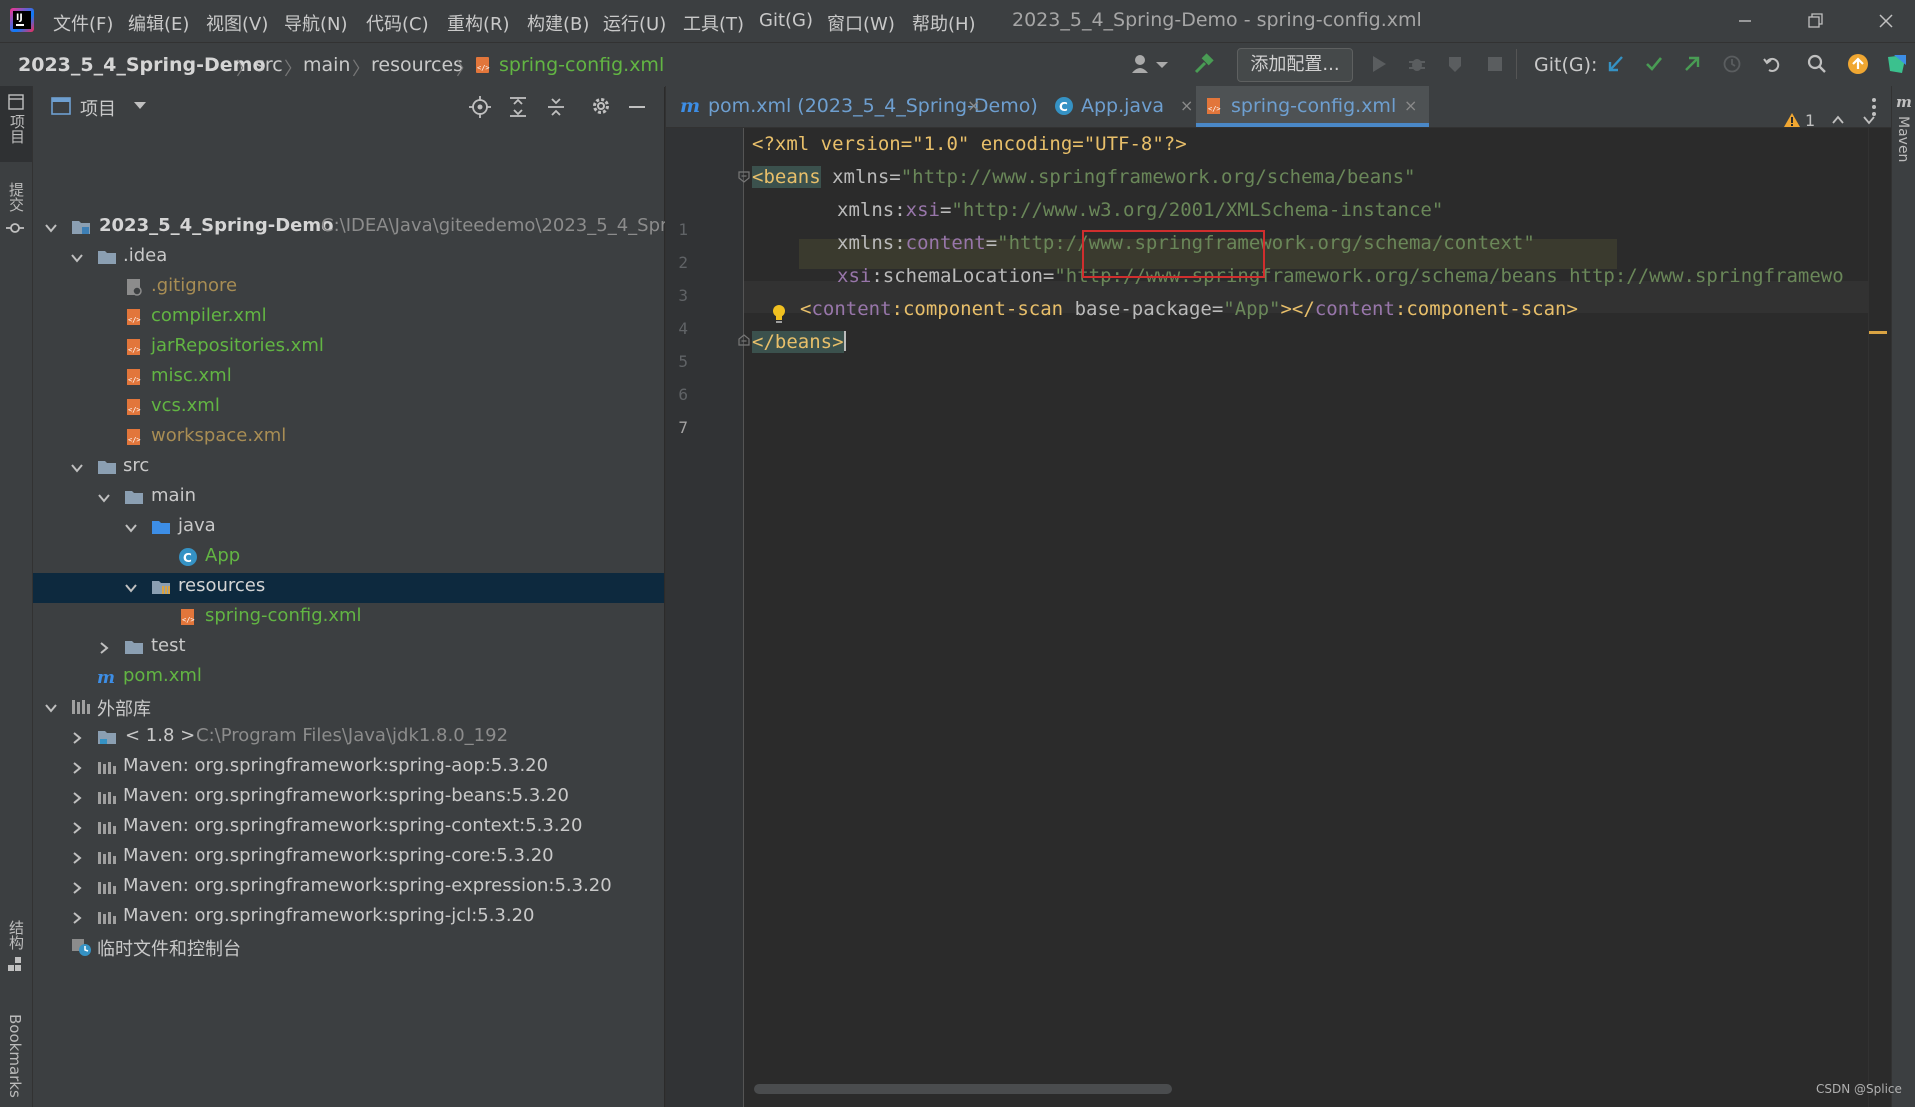  Describe the element at coordinates (581, 65) in the screenshot. I see `breadcrumb-file: spring-config.xml` at that location.